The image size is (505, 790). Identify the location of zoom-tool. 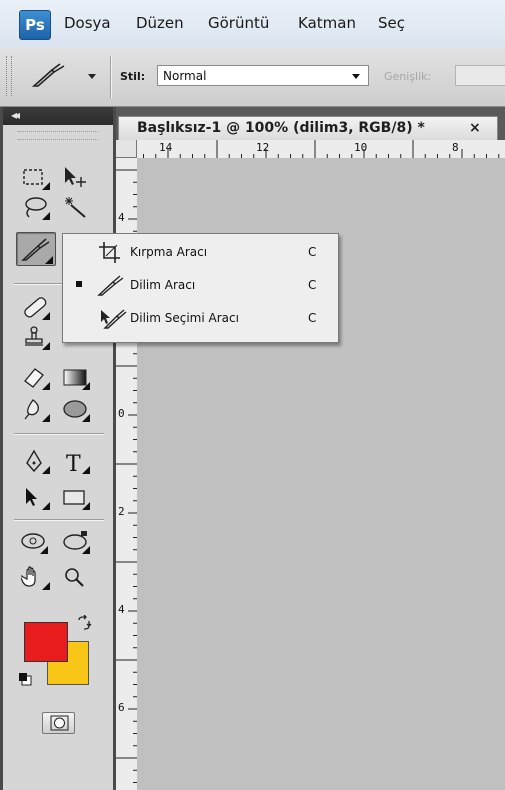
(75, 577).